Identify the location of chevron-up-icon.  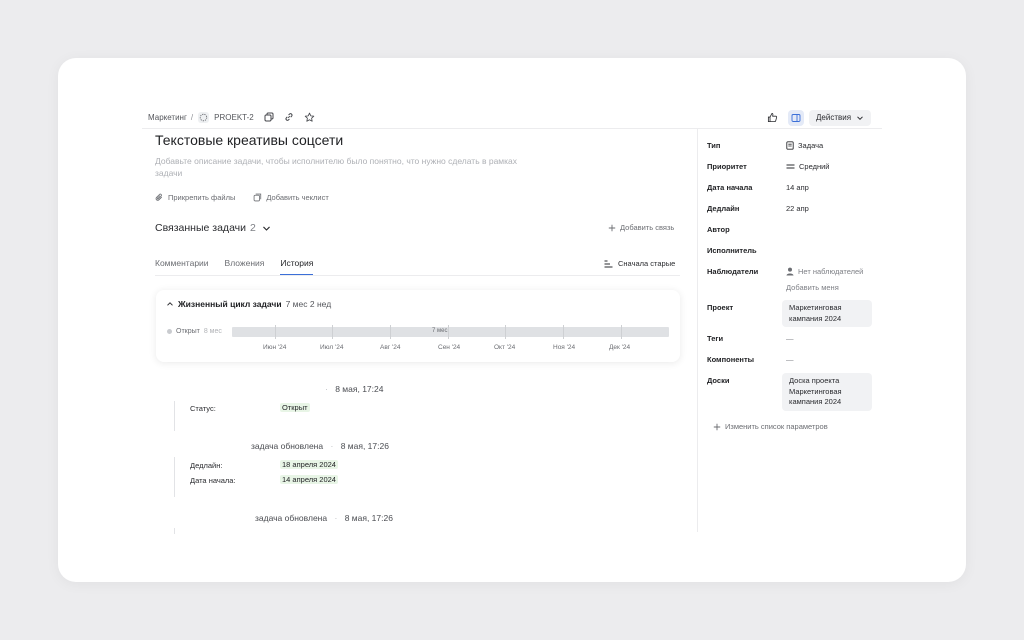
(170, 304).